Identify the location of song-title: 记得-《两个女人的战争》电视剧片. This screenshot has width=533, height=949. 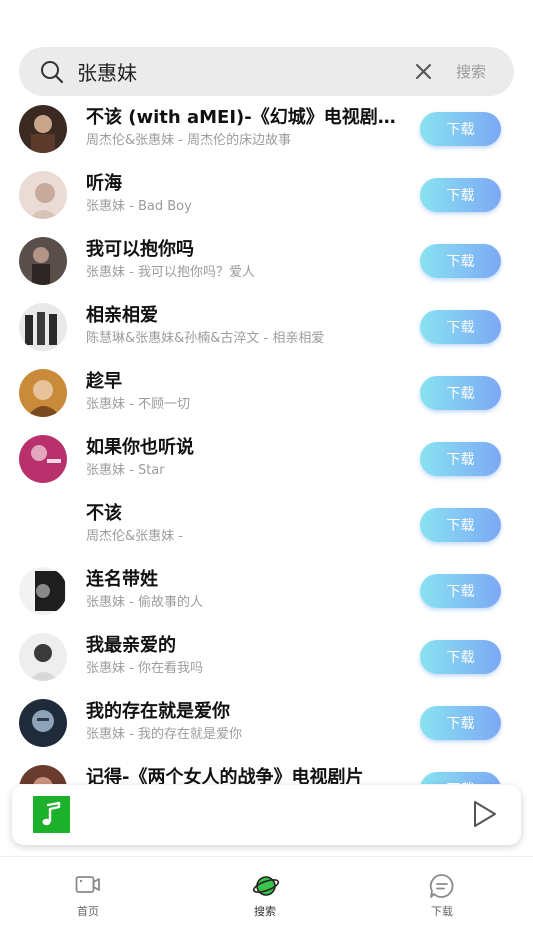
(225, 775).